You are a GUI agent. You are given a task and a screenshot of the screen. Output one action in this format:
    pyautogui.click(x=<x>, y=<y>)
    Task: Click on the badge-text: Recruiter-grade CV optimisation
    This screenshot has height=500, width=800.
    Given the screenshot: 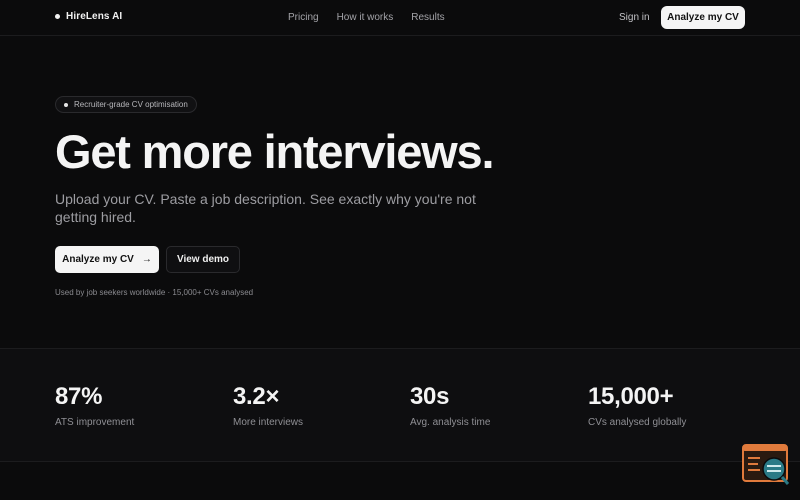 What is the action you would take?
    pyautogui.click(x=131, y=104)
    